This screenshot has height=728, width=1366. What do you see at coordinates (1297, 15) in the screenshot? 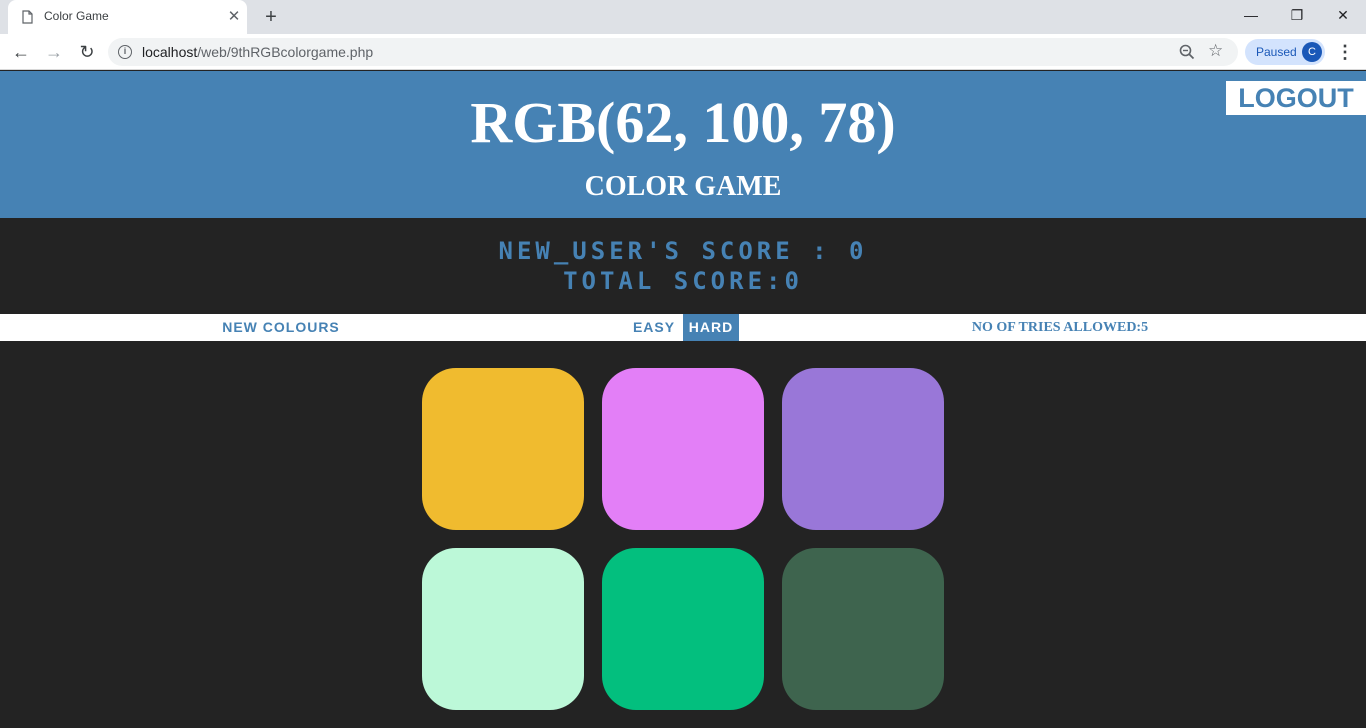
I see `restore-button: ❐` at bounding box center [1297, 15].